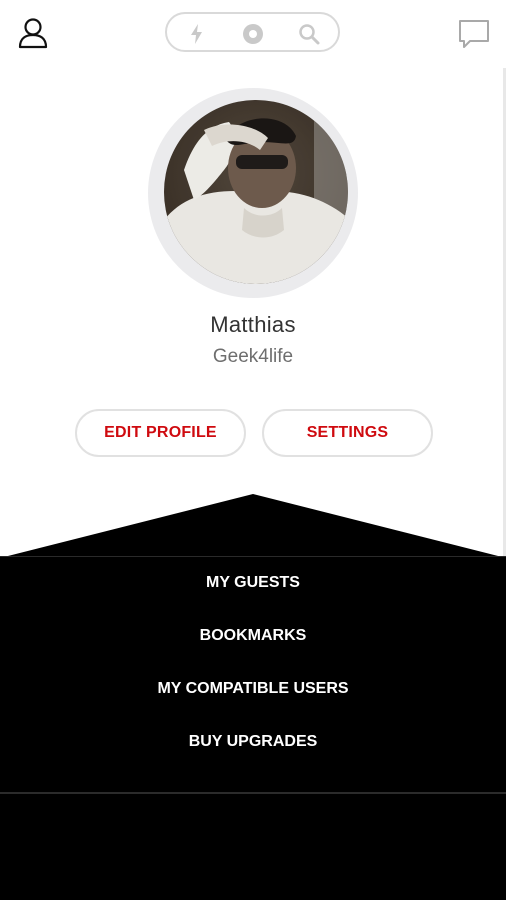  I want to click on menu-item-my-compatible-users: MY COMPATIBLE USERS, so click(253, 689).